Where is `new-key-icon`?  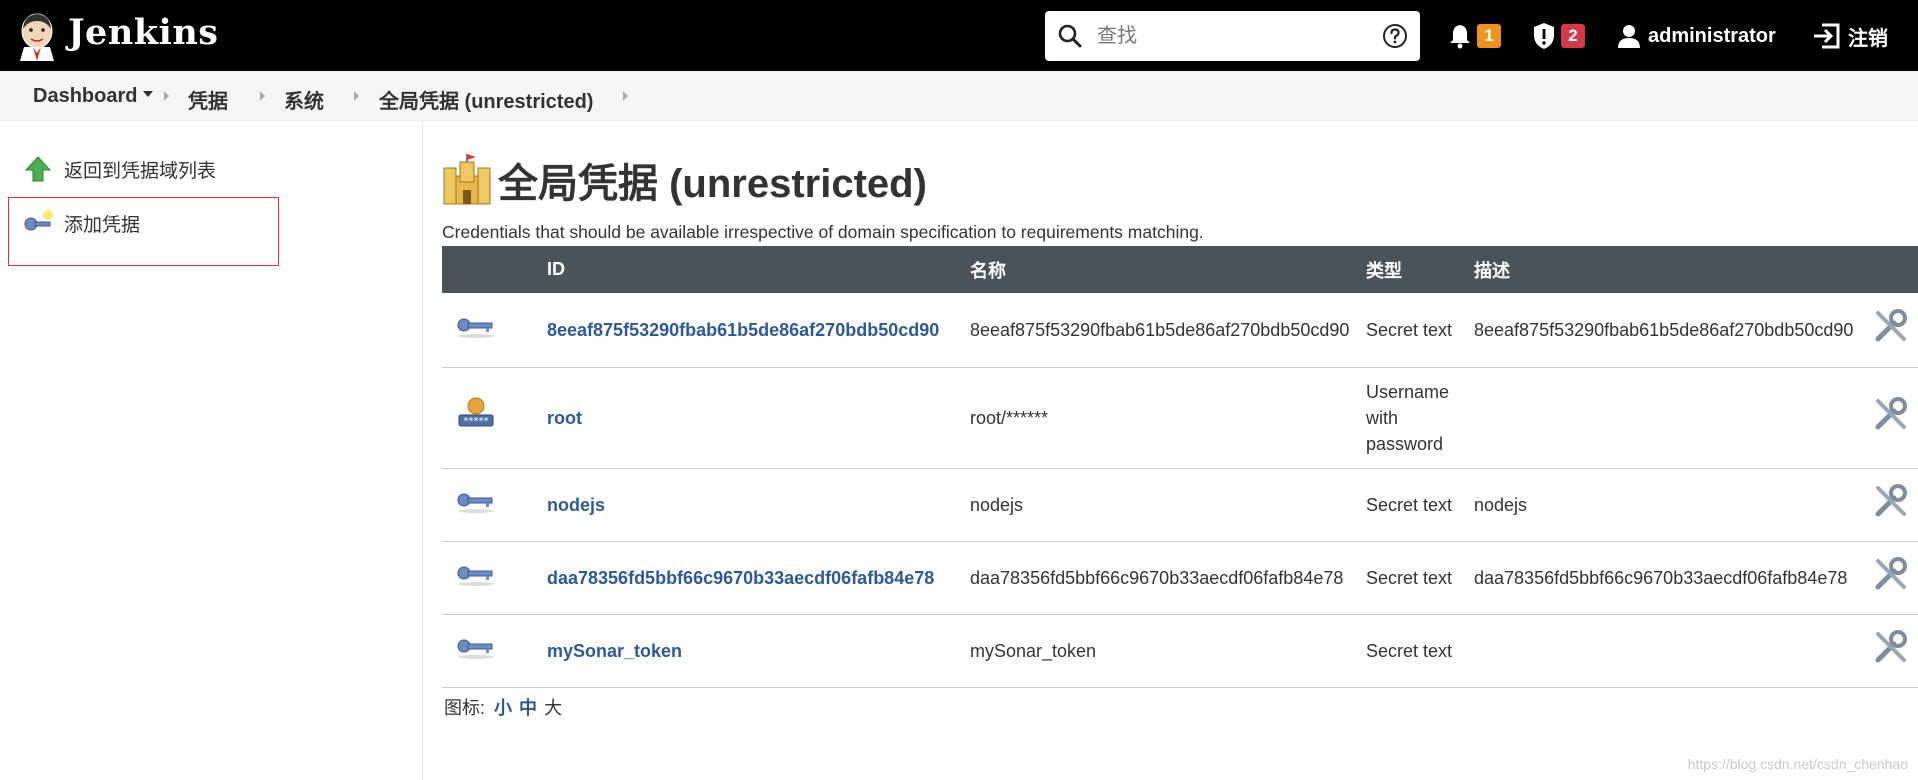 new-key-icon is located at coordinates (38, 220).